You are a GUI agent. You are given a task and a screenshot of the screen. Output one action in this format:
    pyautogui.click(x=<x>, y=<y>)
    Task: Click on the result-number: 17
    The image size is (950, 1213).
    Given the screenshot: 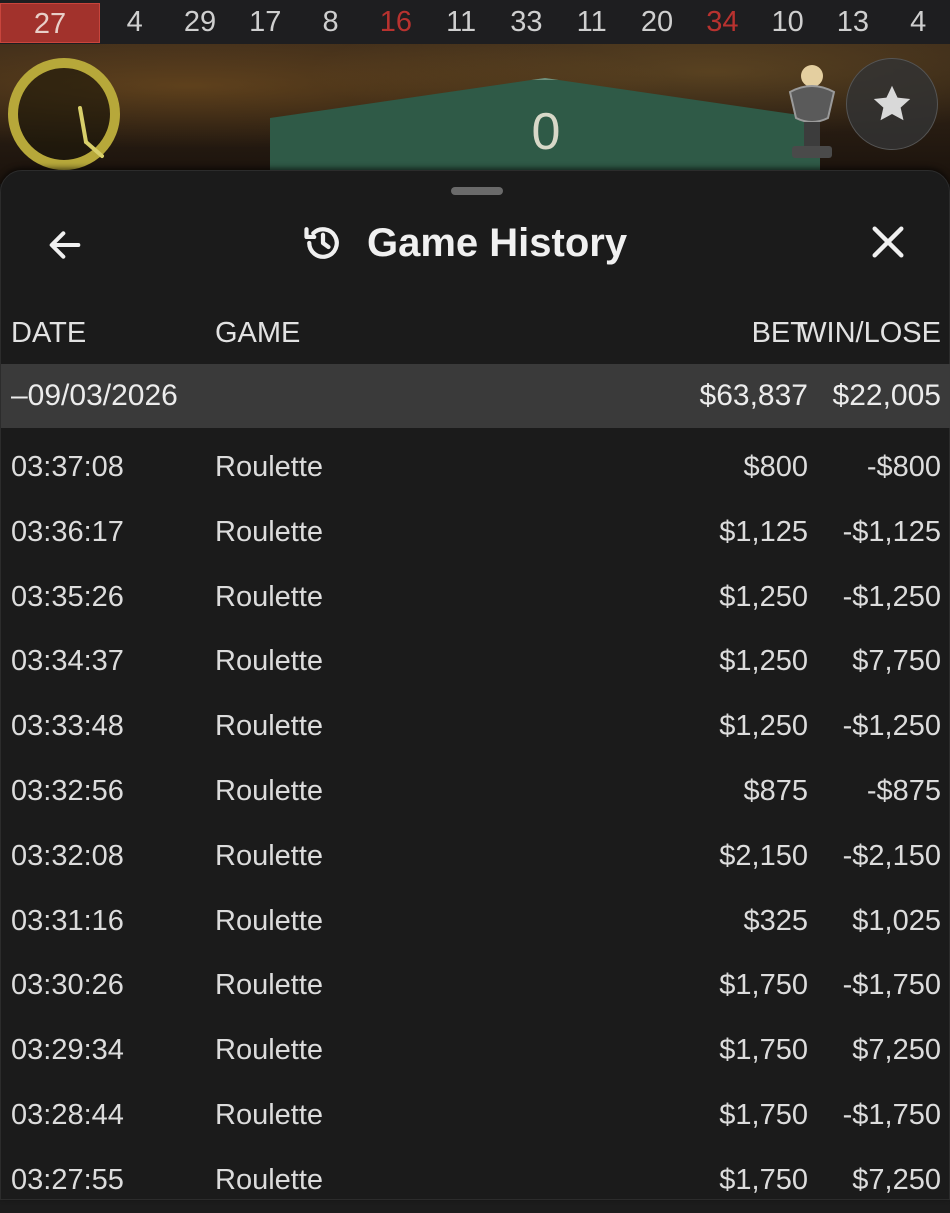 What is the action you would take?
    pyautogui.click(x=265, y=22)
    